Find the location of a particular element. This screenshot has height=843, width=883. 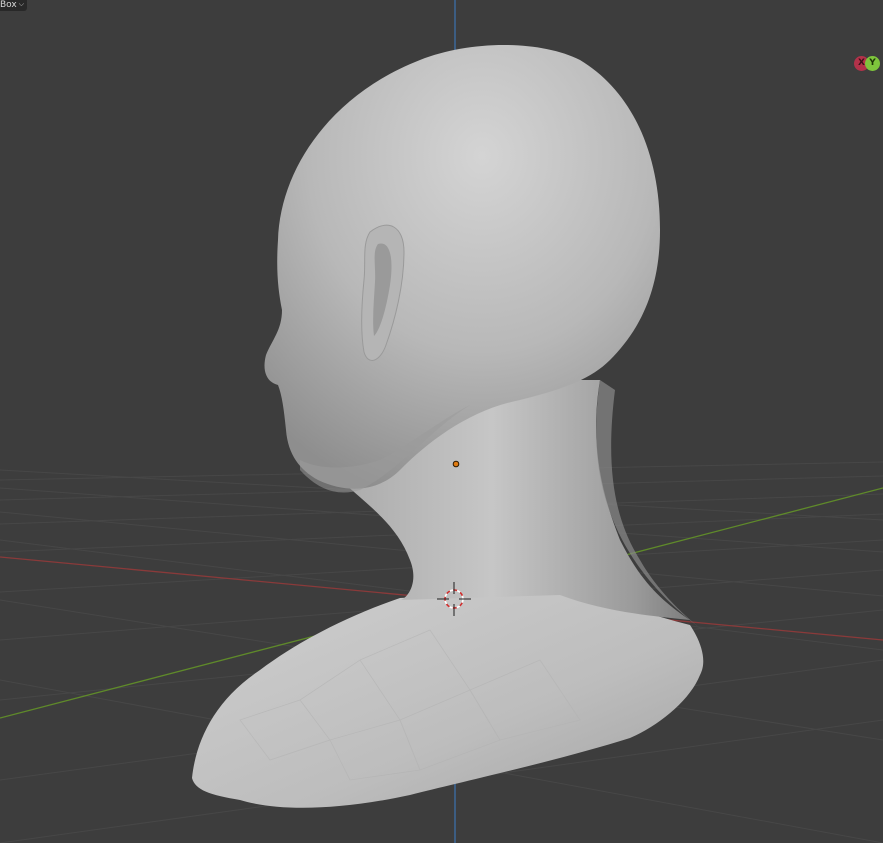

gizmo-y-axis-button: Y is located at coordinates (872, 63).